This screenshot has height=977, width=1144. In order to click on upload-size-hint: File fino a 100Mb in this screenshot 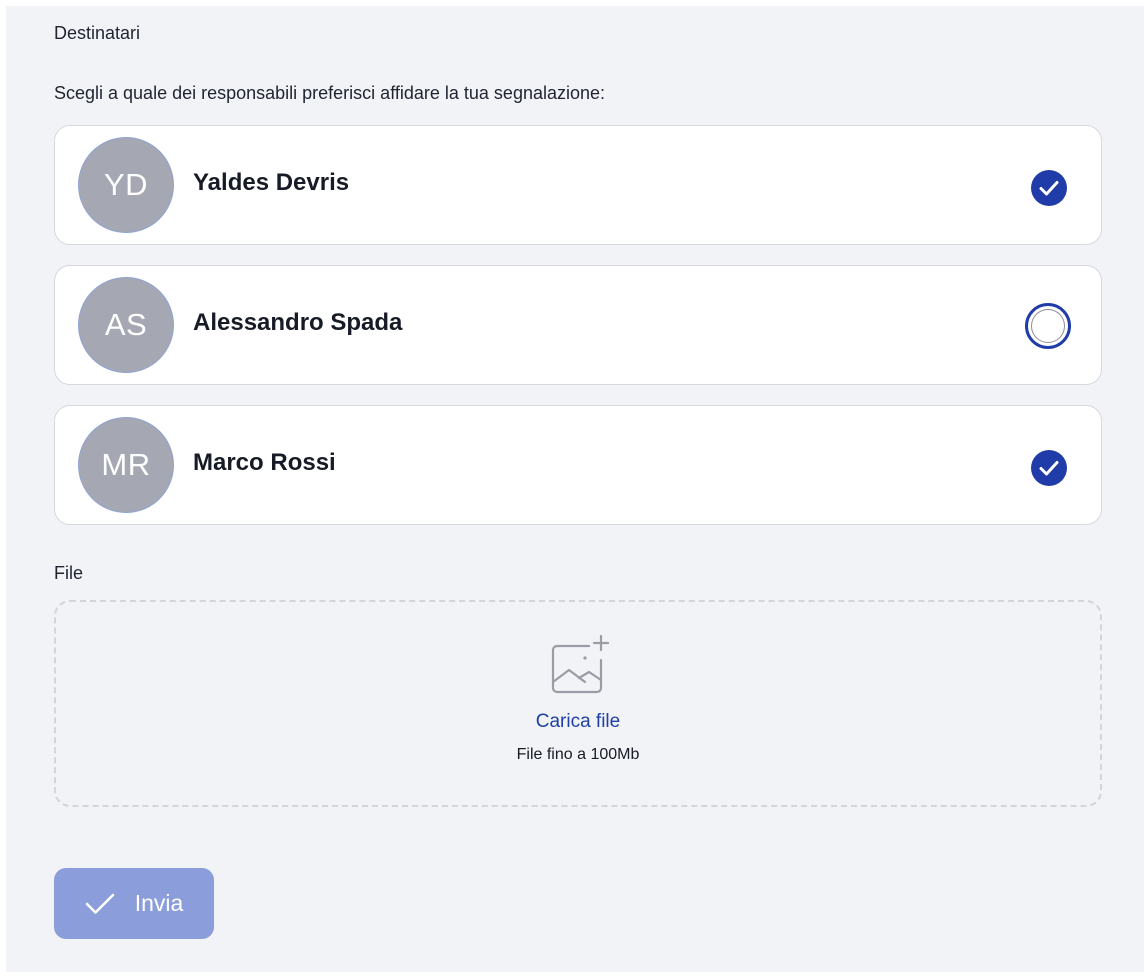, I will do `click(578, 754)`.